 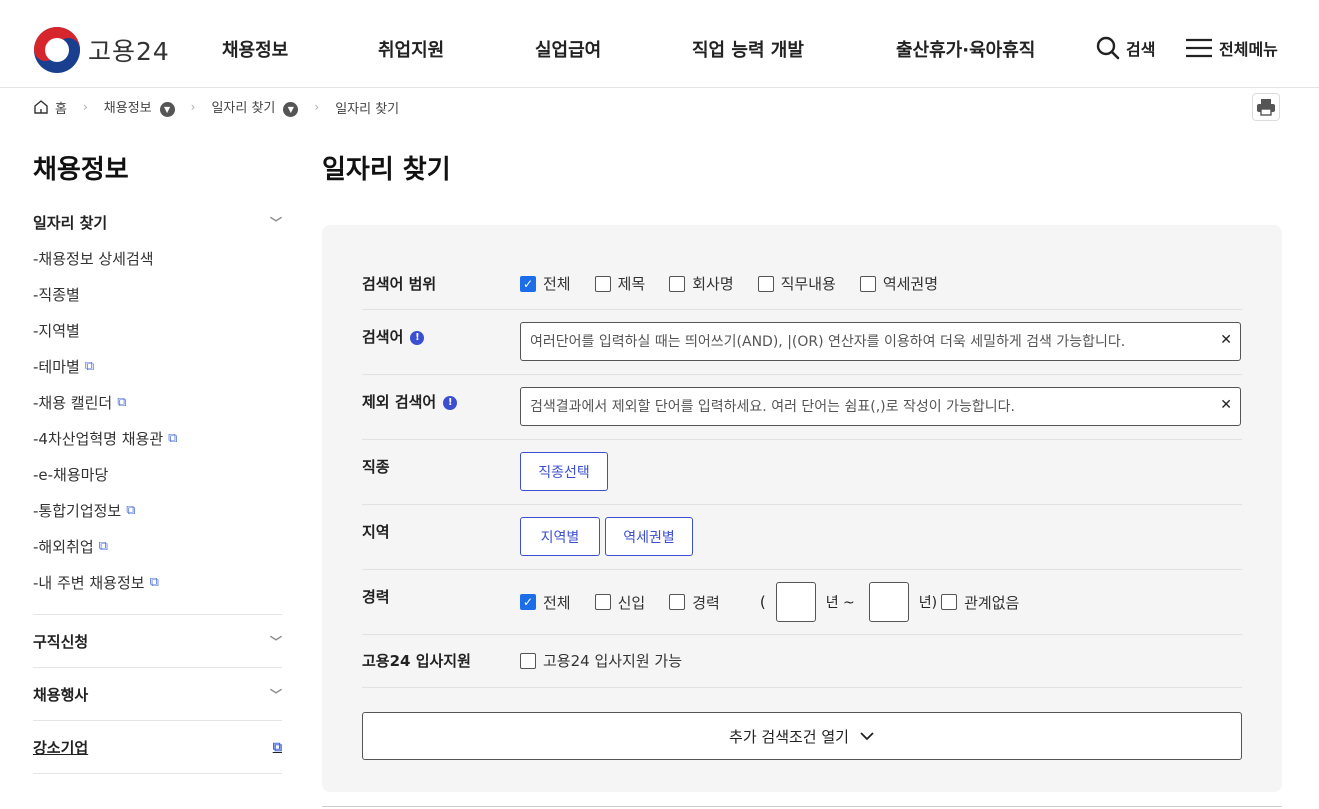 What do you see at coordinates (386, 170) in the screenshot?
I see `page-title: 일자리 찾기` at bounding box center [386, 170].